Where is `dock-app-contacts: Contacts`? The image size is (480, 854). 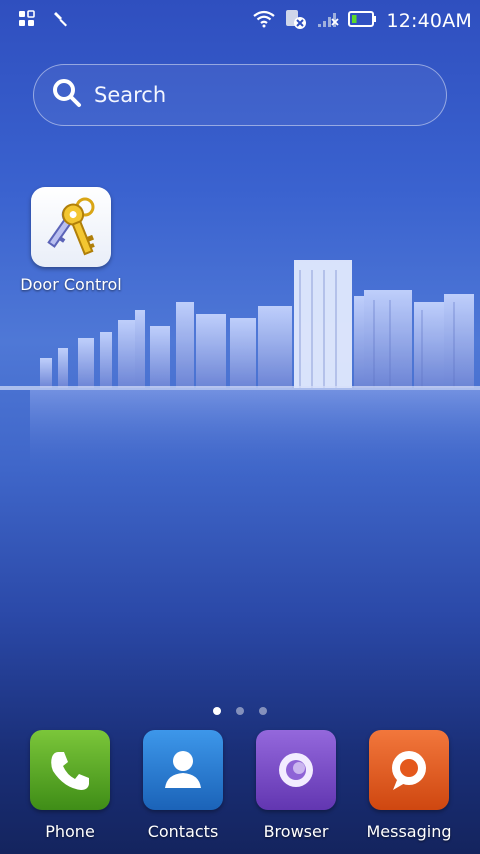 dock-app-contacts: Contacts is located at coordinates (183, 785).